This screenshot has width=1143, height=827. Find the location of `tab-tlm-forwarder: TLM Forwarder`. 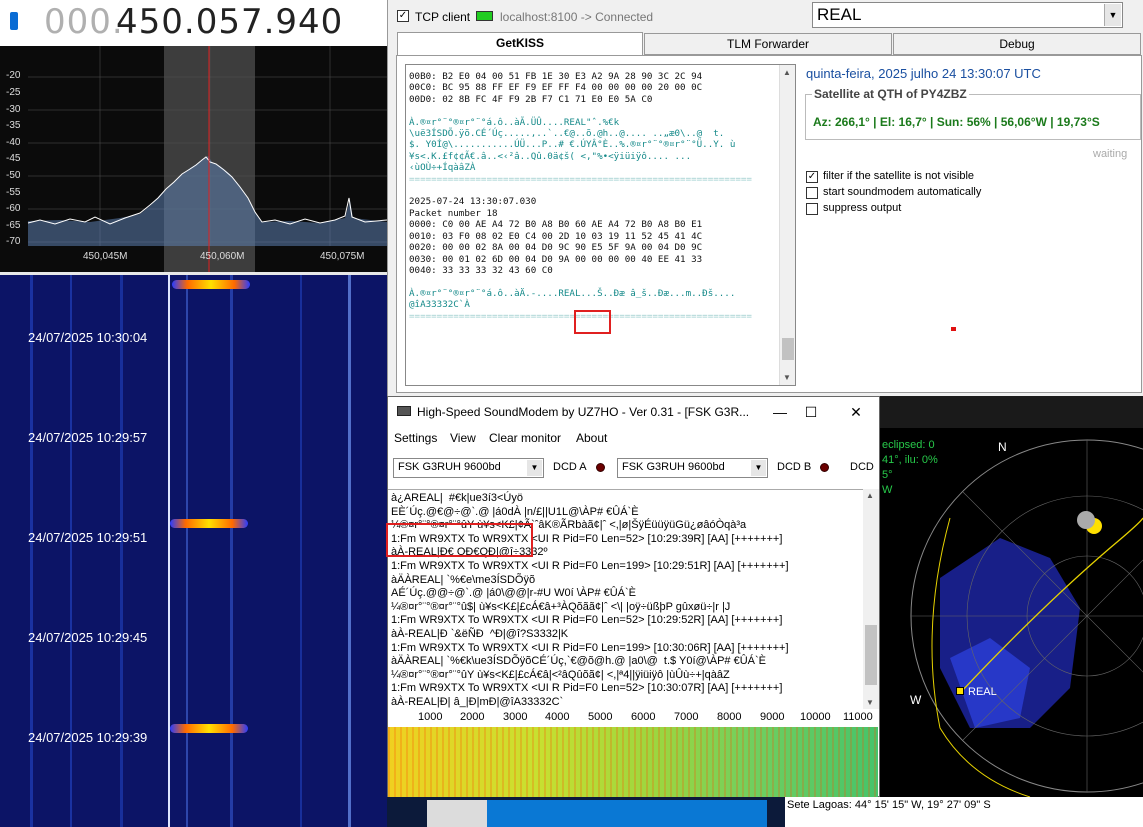

tab-tlm-forwarder: TLM Forwarder is located at coordinates (768, 44).